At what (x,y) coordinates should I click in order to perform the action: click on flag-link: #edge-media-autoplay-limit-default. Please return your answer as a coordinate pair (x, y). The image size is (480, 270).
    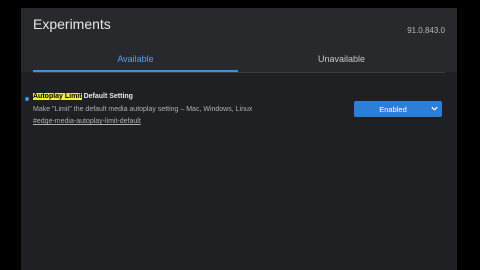
    Looking at the image, I should click on (87, 121).